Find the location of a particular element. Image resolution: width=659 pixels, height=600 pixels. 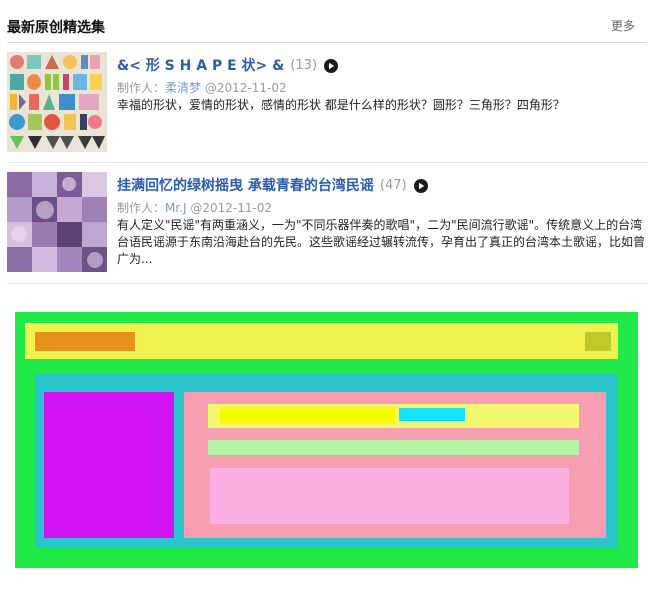

more-link: 更多 is located at coordinates (623, 25).